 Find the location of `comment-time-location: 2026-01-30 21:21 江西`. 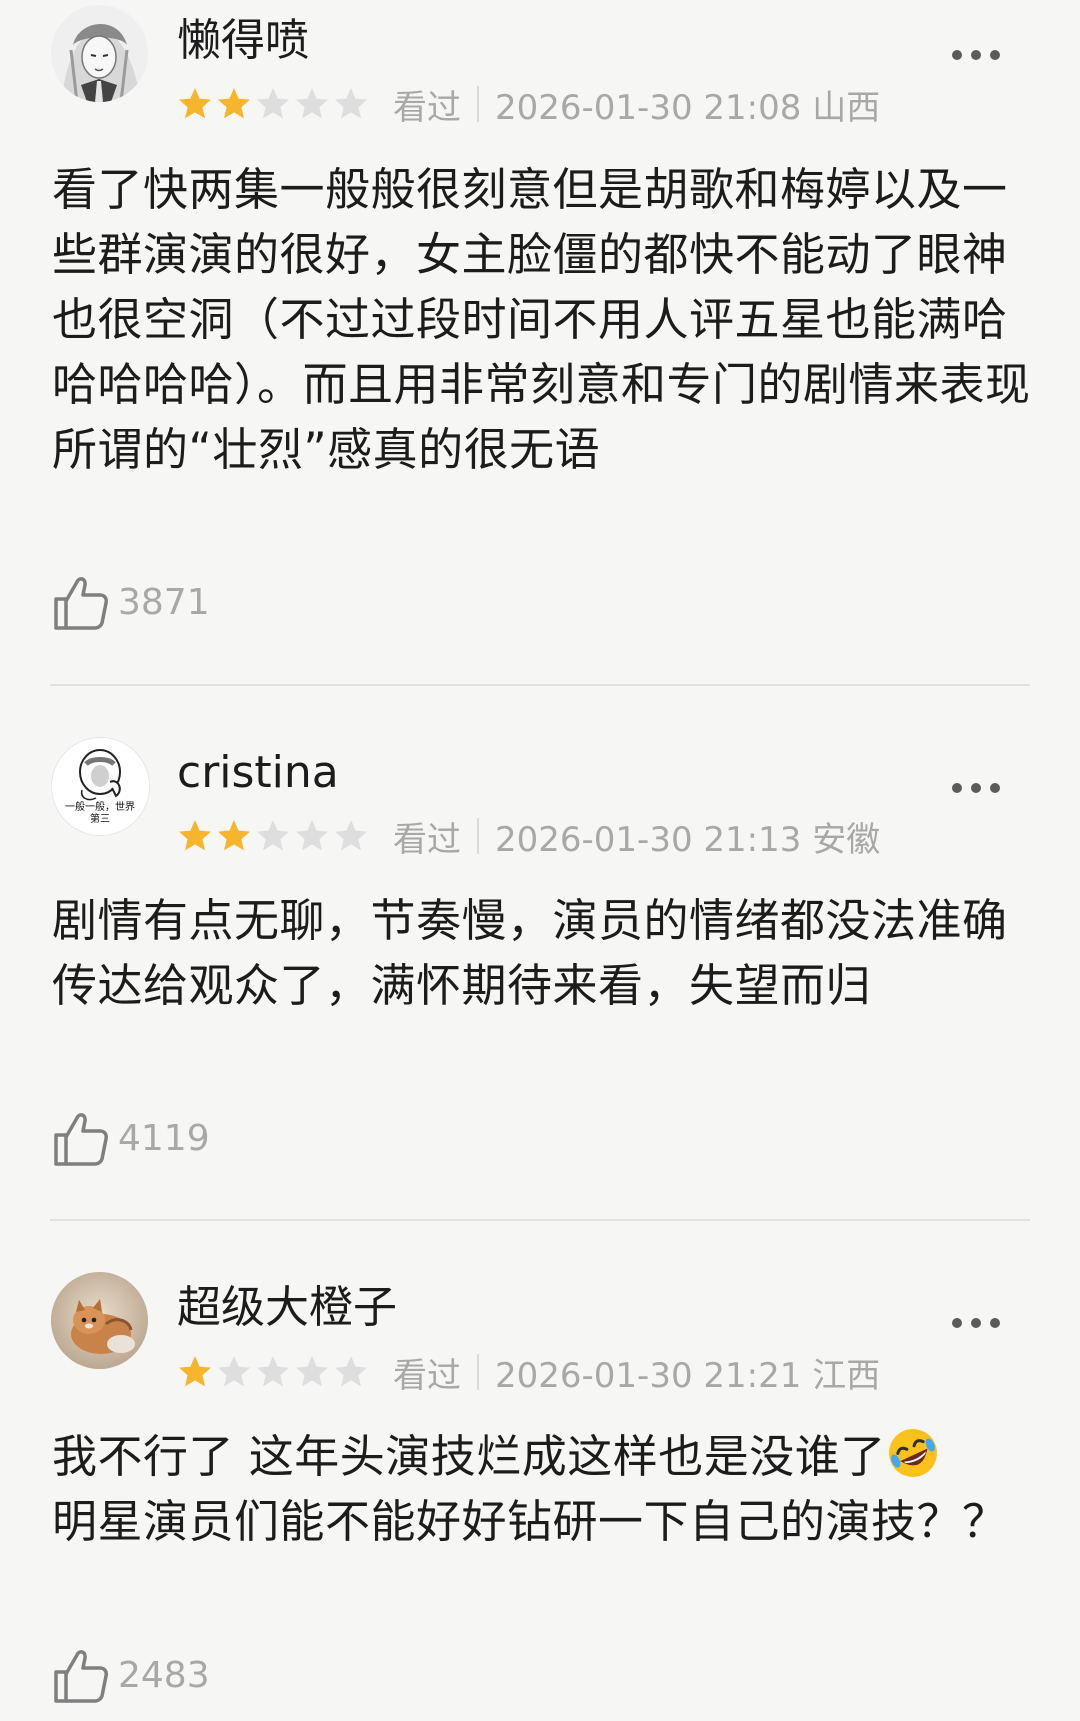

comment-time-location: 2026-01-30 21:21 江西 is located at coordinates (688, 1375).